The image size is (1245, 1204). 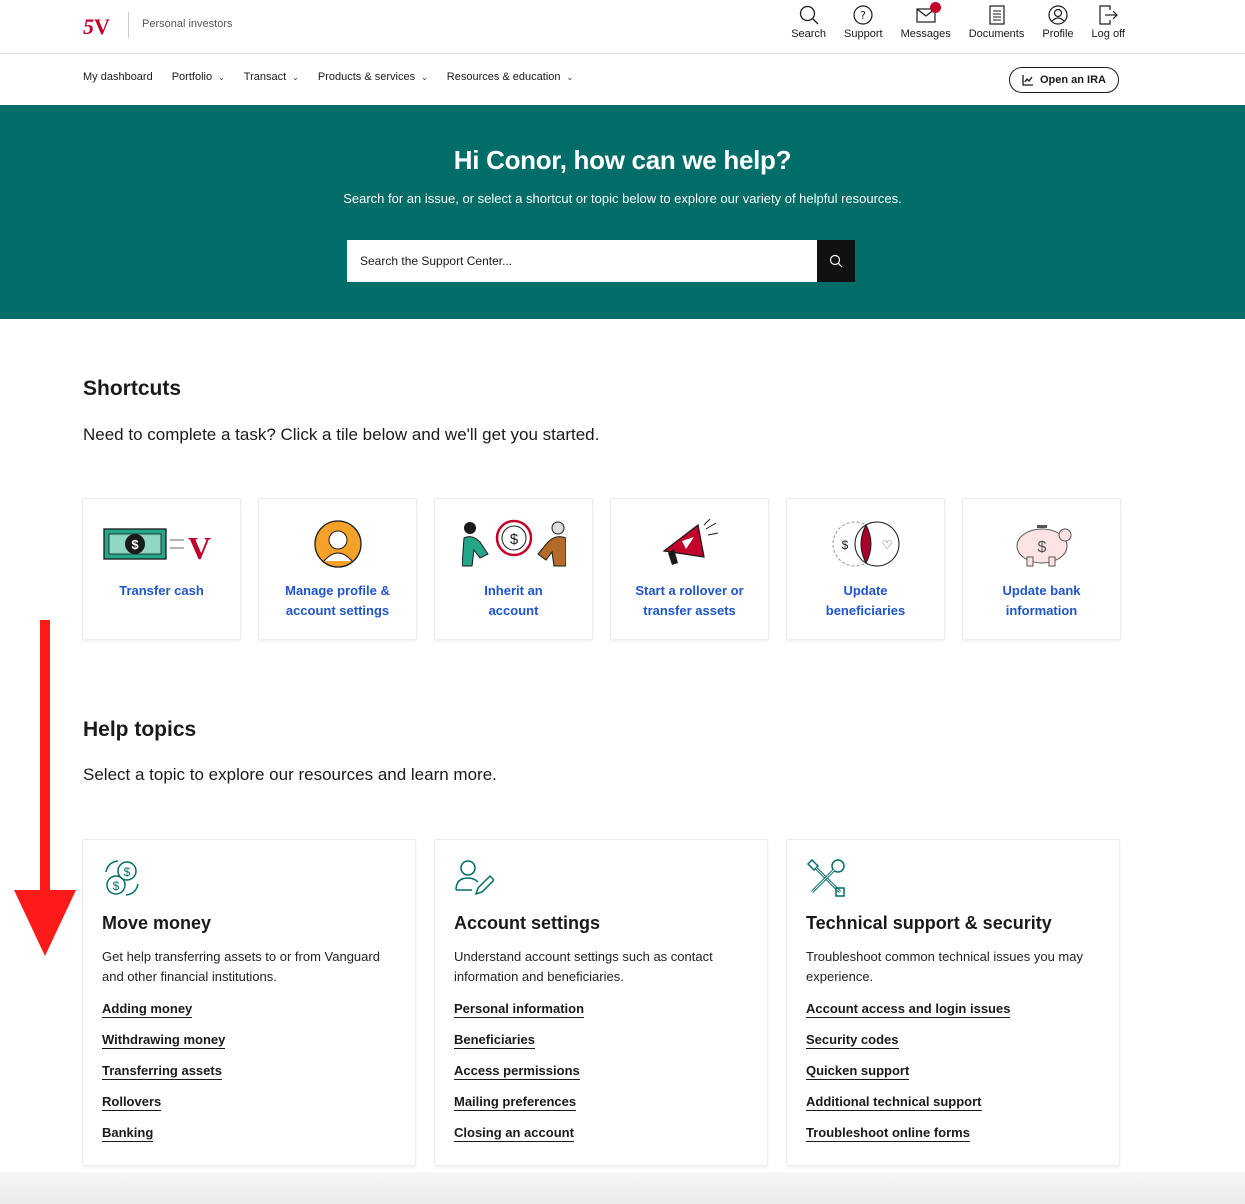 What do you see at coordinates (337, 610) in the screenshot?
I see `tile-label-line2: account settings` at bounding box center [337, 610].